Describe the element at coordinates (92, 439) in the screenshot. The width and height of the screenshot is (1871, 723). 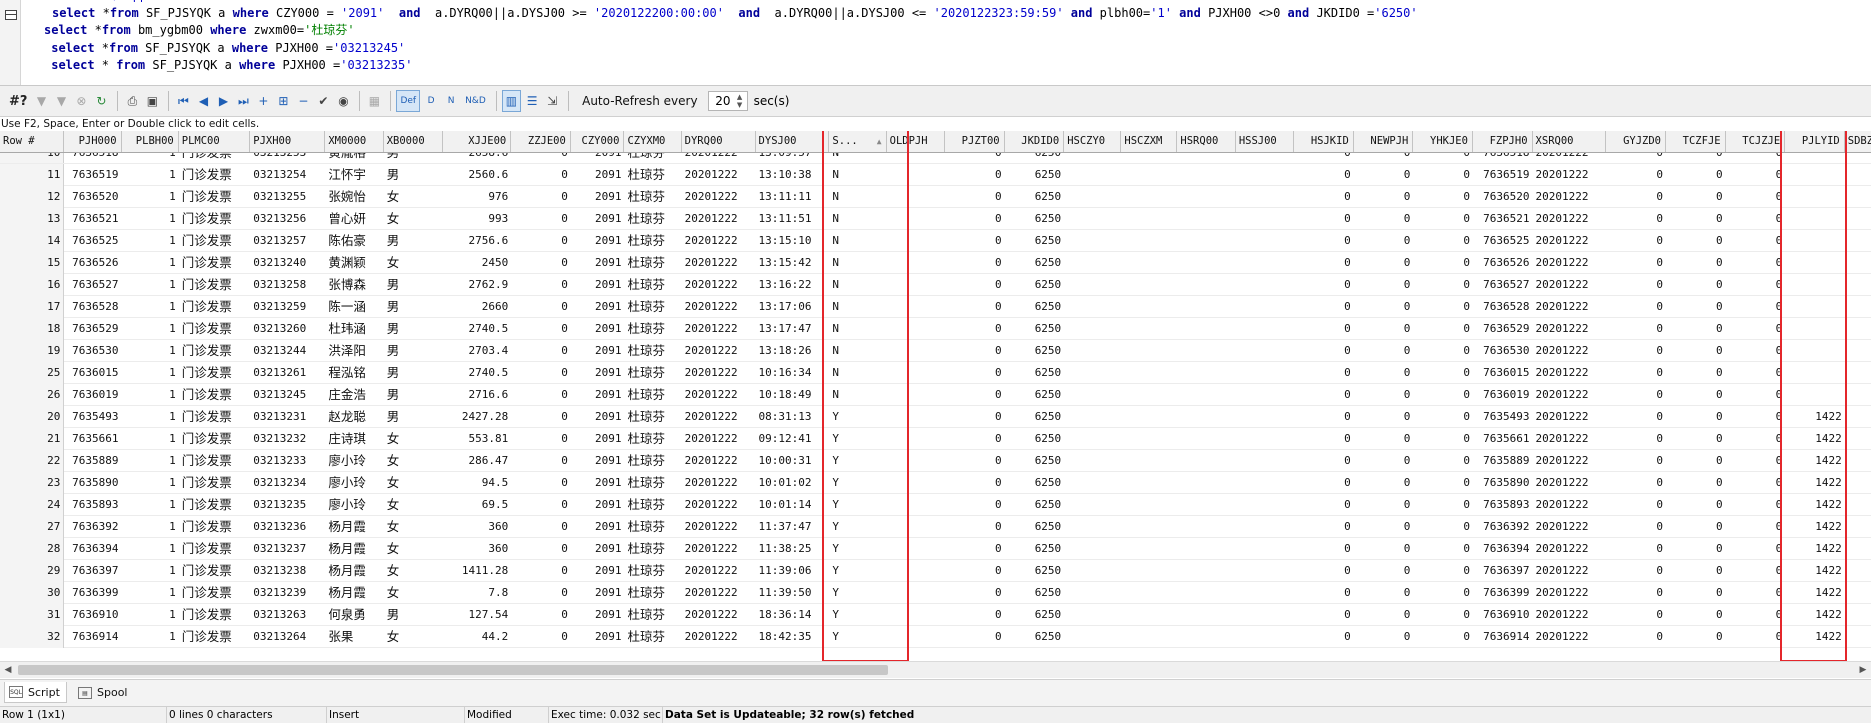
I see `cell-pjh000: 7635661` at that location.